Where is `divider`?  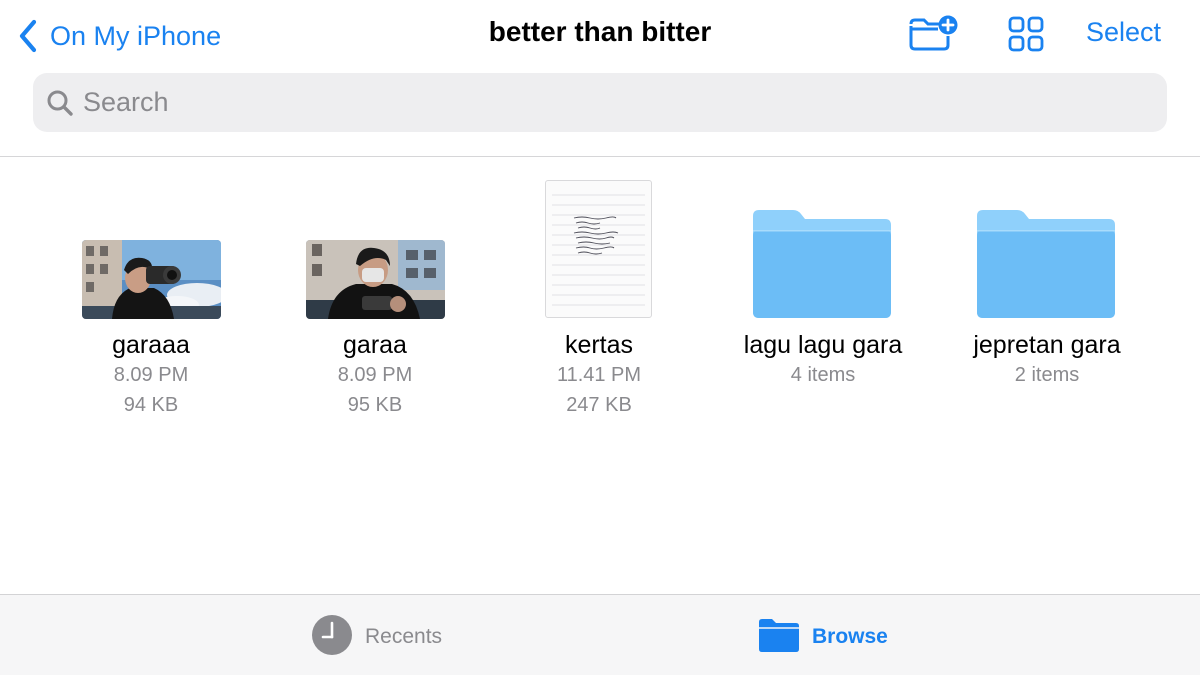 divider is located at coordinates (600, 156).